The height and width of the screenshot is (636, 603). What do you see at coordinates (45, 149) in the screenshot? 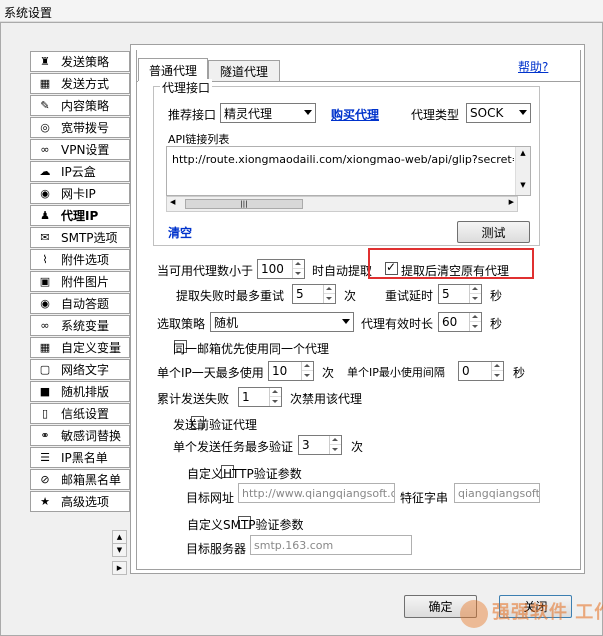
I see `link-icon: ∞` at bounding box center [45, 149].